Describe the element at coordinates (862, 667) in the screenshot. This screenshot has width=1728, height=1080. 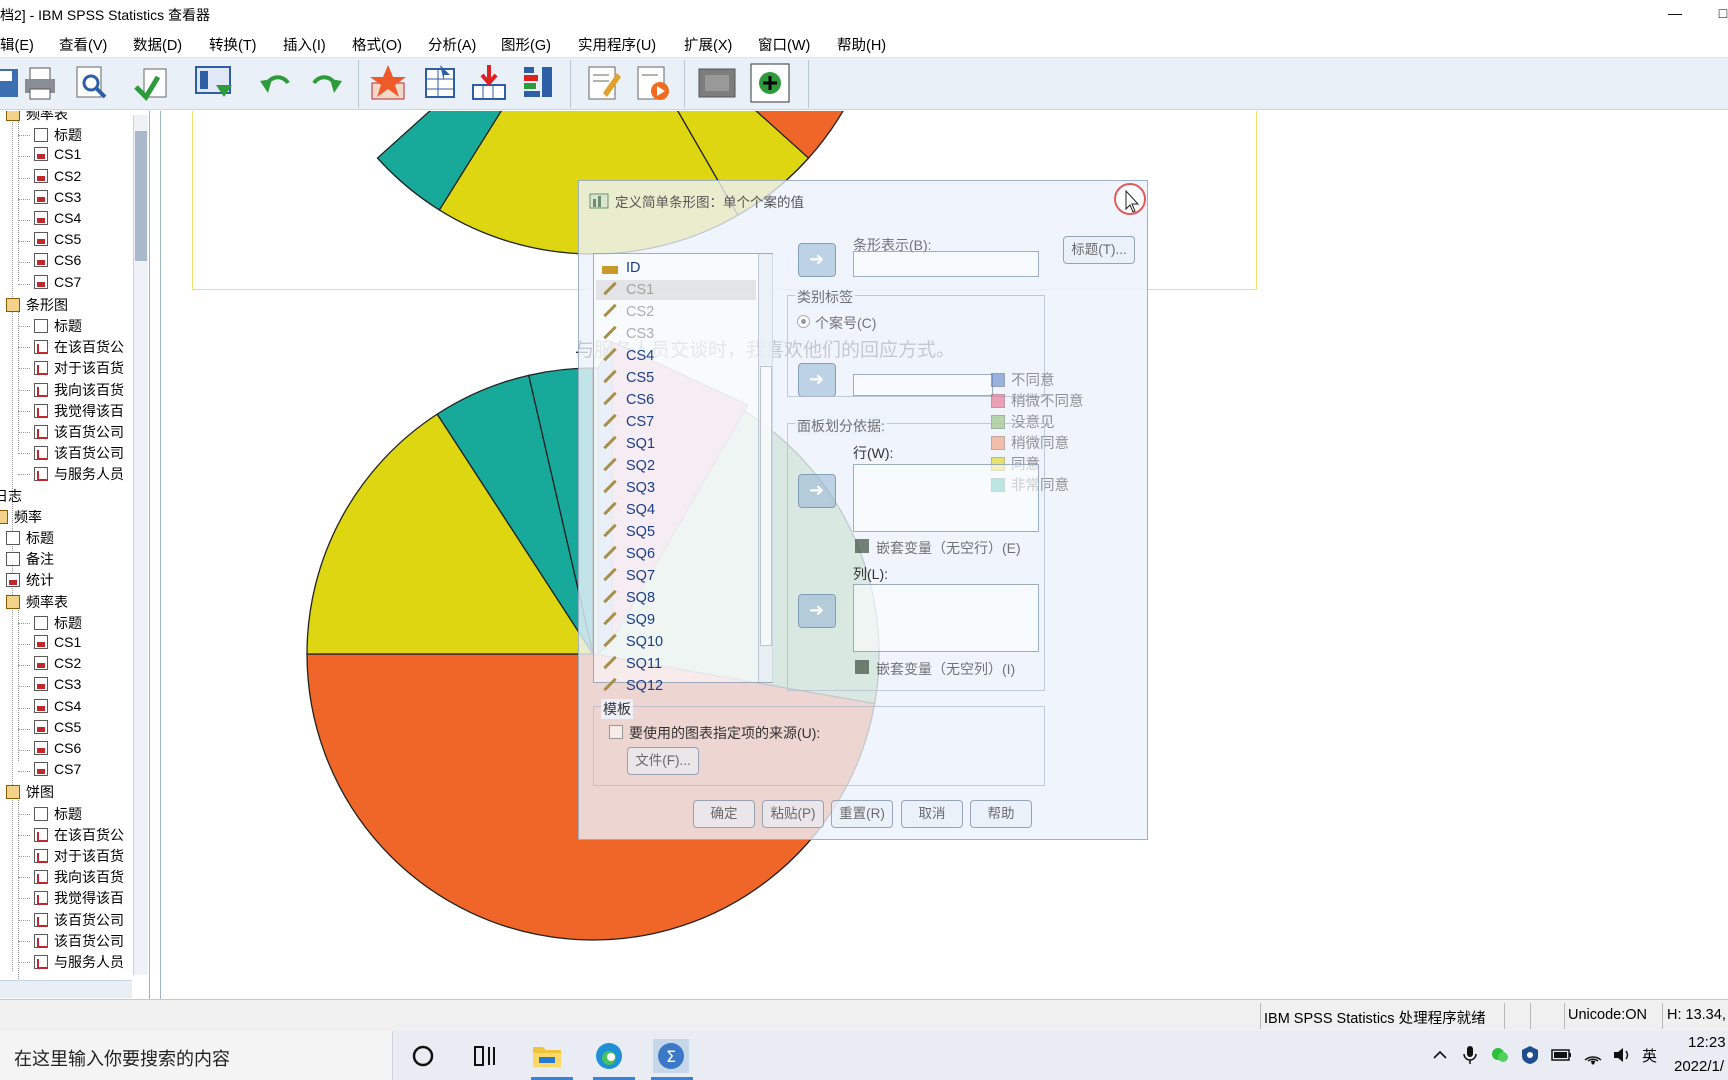
I see `nest-cols-checkbox` at that location.